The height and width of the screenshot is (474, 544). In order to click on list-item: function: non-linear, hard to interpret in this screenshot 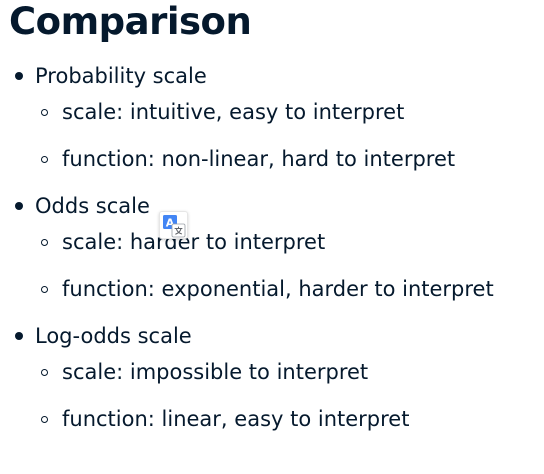, I will do `click(259, 159)`.